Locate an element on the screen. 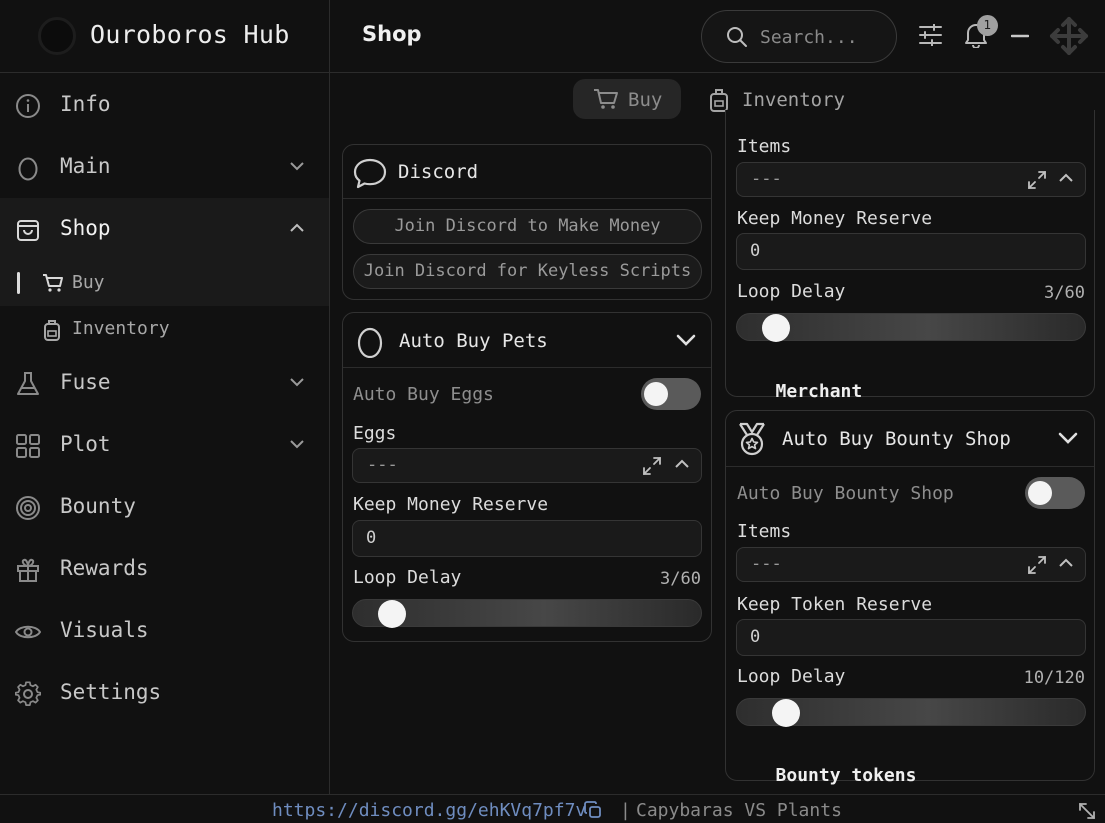 The width and height of the screenshot is (1105, 823). sidebar-item-rewards: Rewards is located at coordinates (164, 569).